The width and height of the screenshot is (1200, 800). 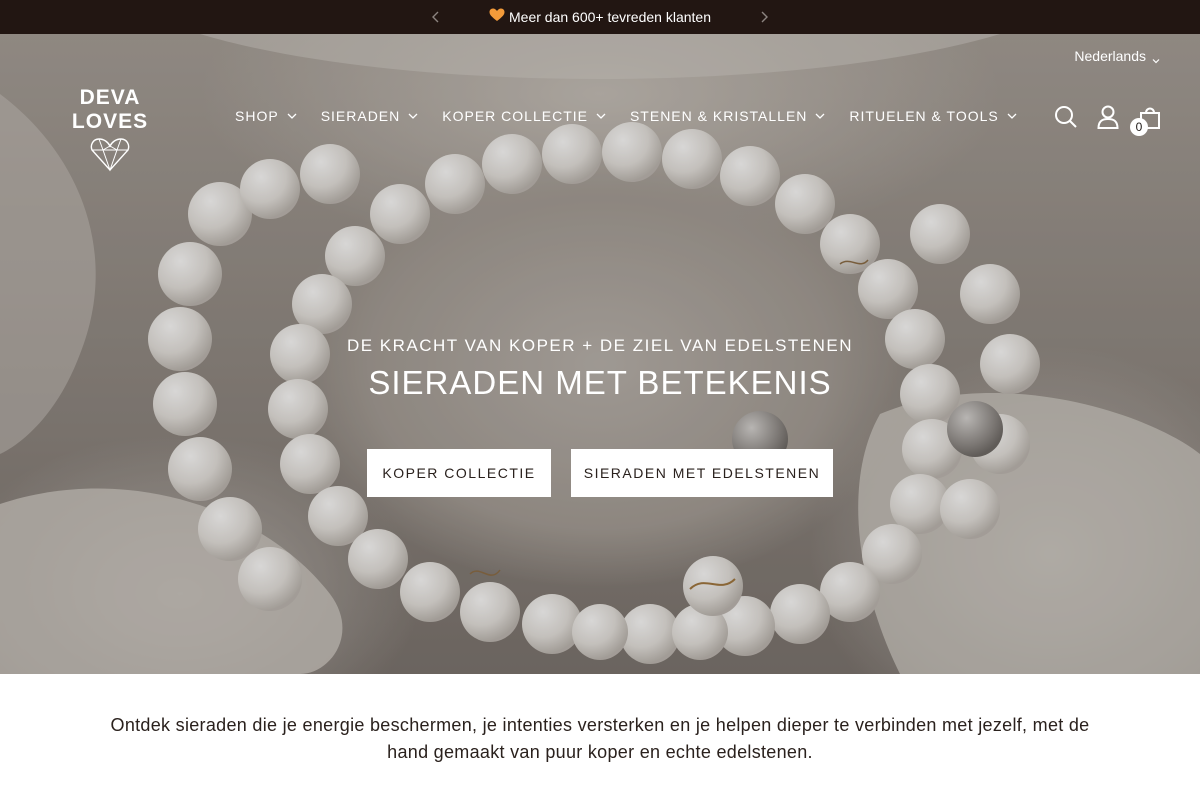 I want to click on header-actions: 0, so click(x=1108, y=120).